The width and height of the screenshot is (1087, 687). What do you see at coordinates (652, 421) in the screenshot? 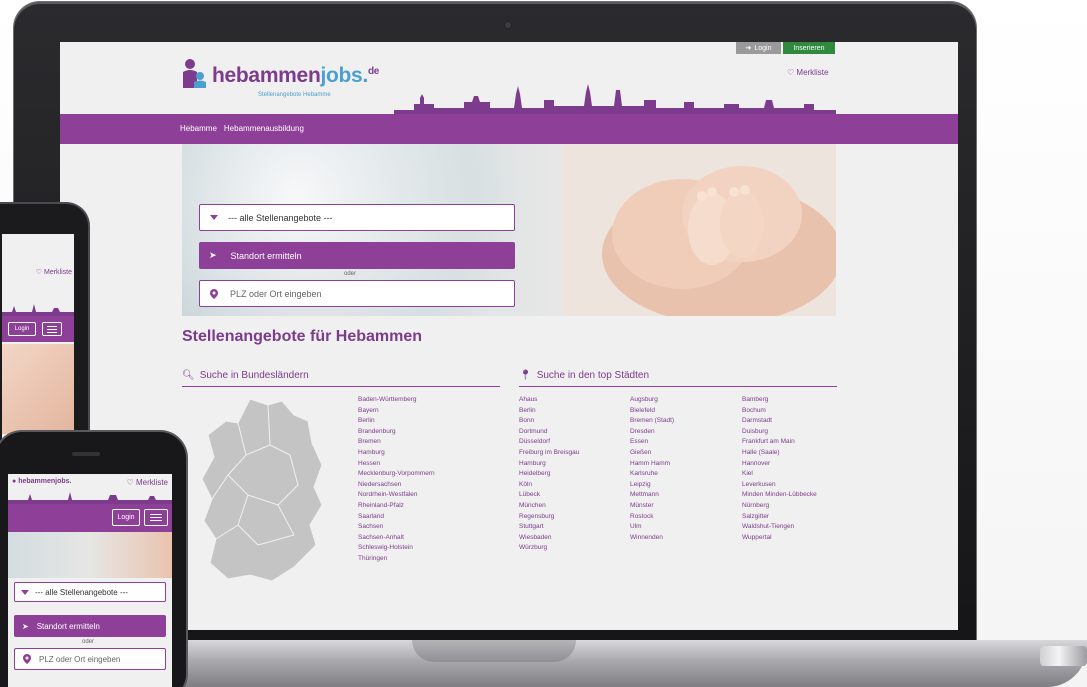
I see `city-link: Bremen (Stadt)` at bounding box center [652, 421].